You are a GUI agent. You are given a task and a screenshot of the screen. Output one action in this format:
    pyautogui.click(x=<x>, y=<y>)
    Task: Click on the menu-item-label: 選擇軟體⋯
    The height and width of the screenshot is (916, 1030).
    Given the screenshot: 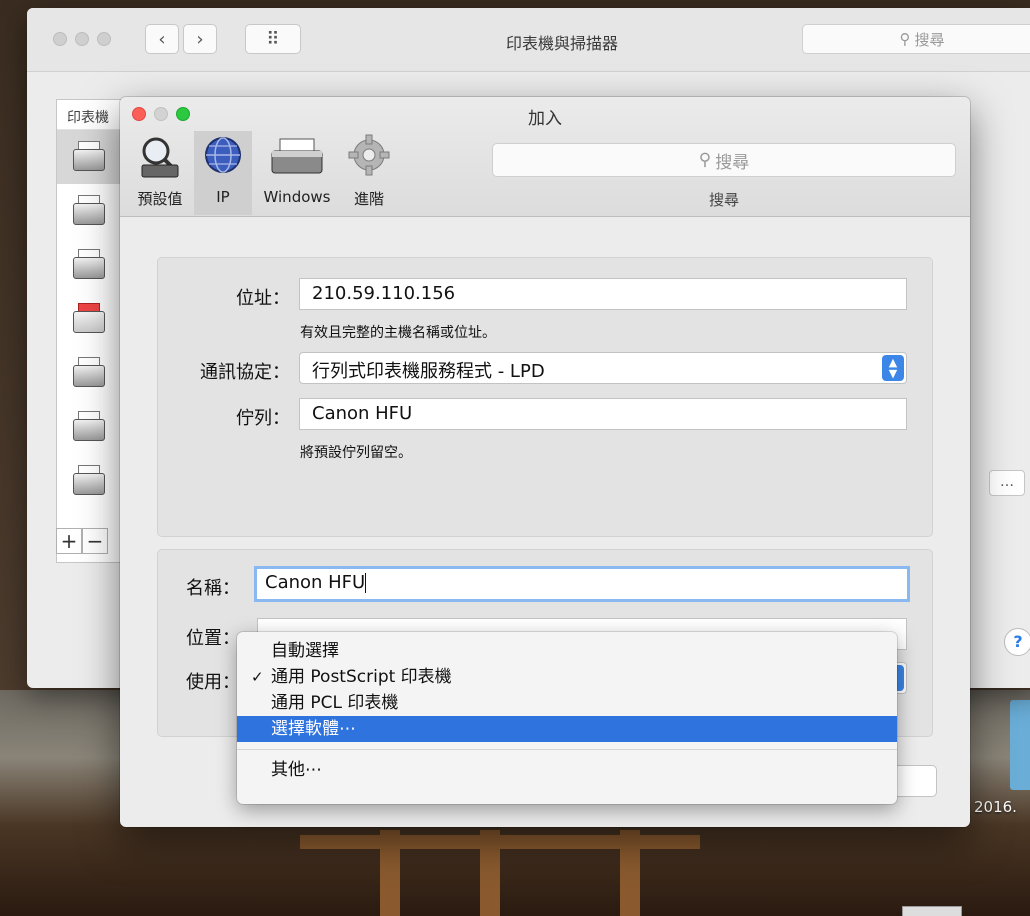 What is the action you would take?
    pyautogui.click(x=313, y=729)
    